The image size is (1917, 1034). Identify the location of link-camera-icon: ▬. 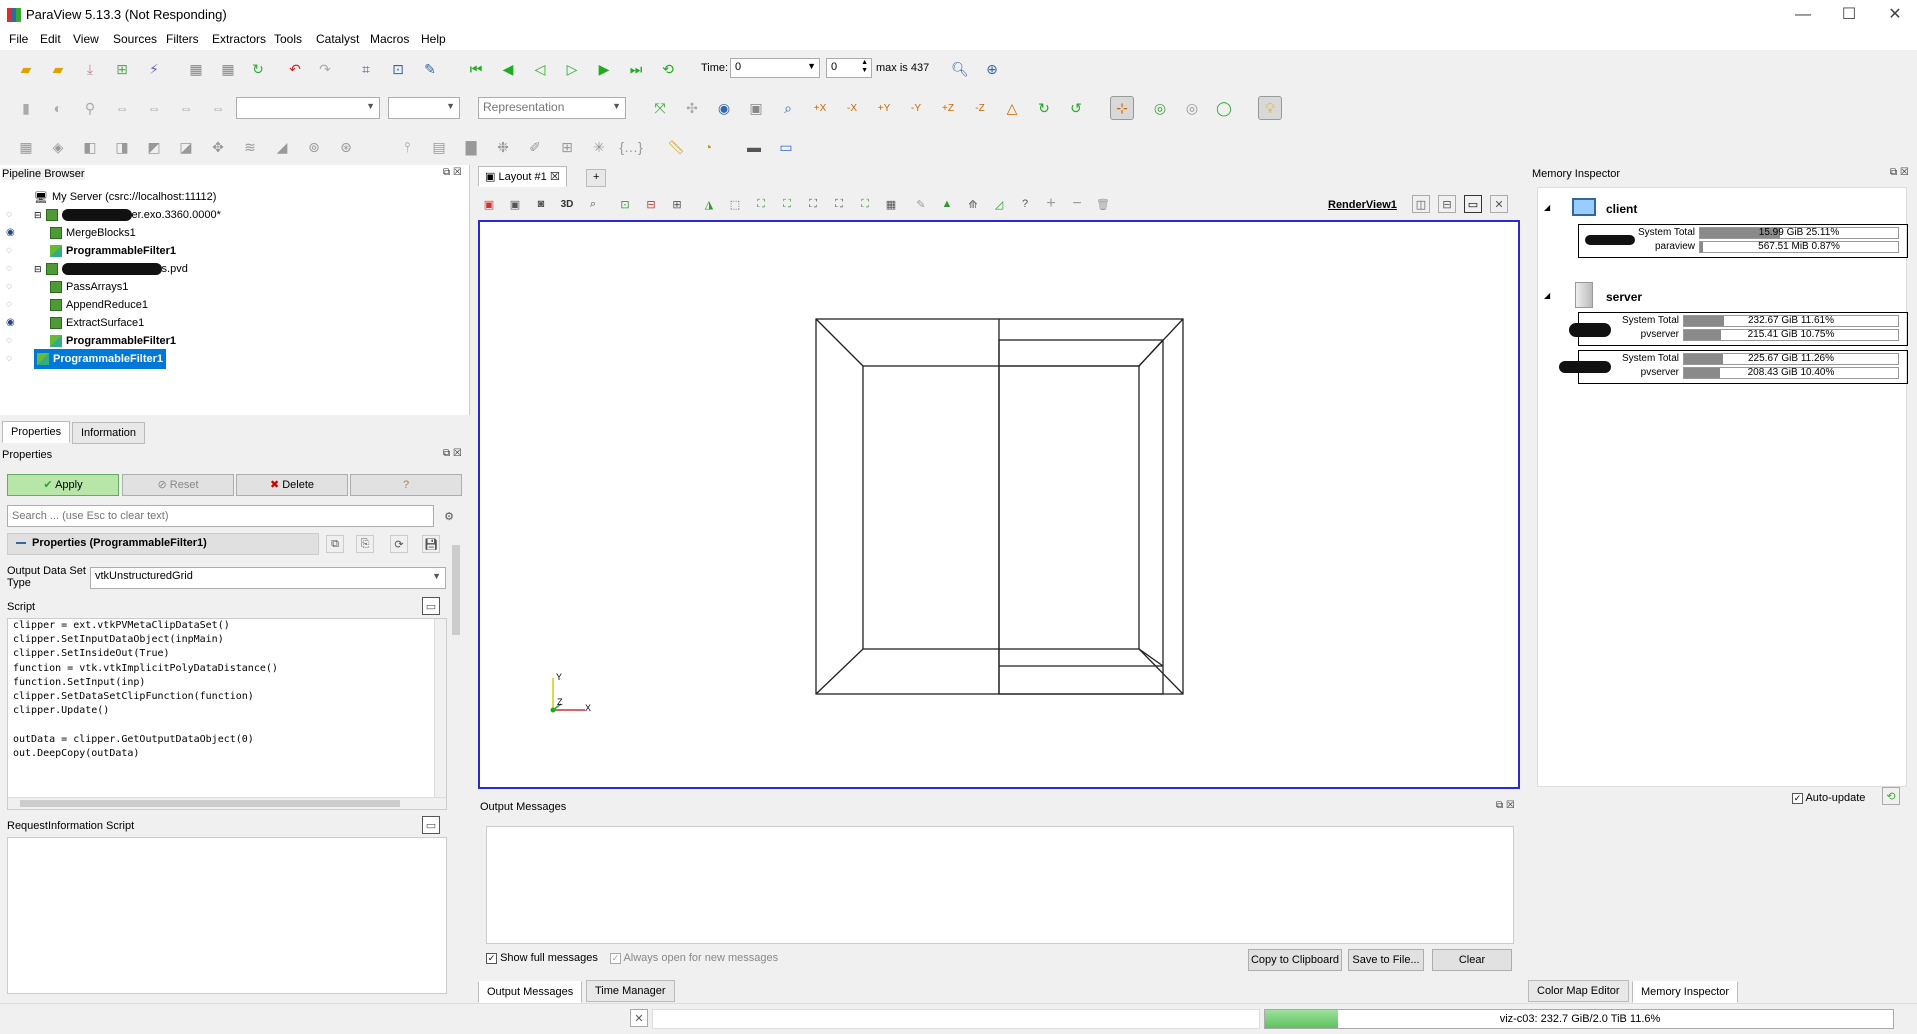
(754, 147).